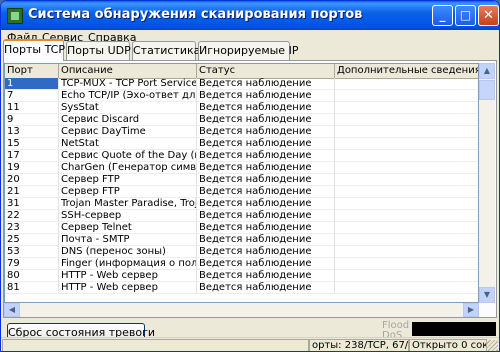  What do you see at coordinates (406, 71) in the screenshot?
I see `column-header-details: Дополнительные сведения` at bounding box center [406, 71].